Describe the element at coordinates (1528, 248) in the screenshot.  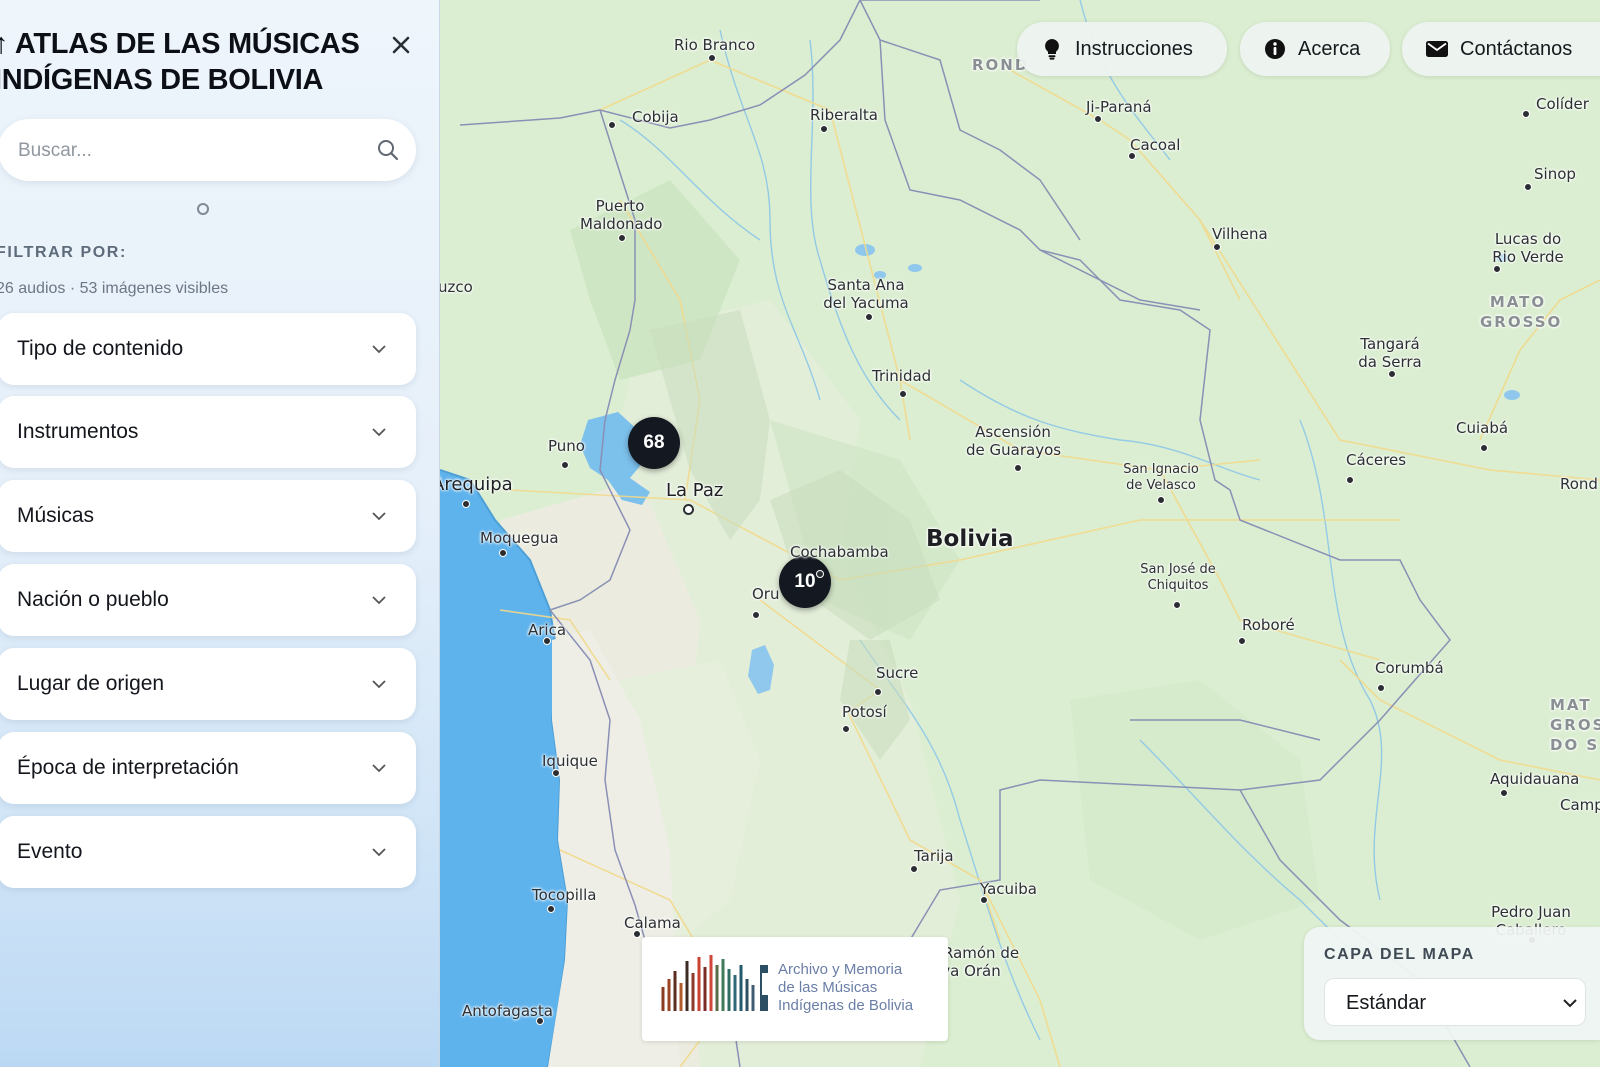
I see `place-label: Lucas do Rio Verde` at that location.